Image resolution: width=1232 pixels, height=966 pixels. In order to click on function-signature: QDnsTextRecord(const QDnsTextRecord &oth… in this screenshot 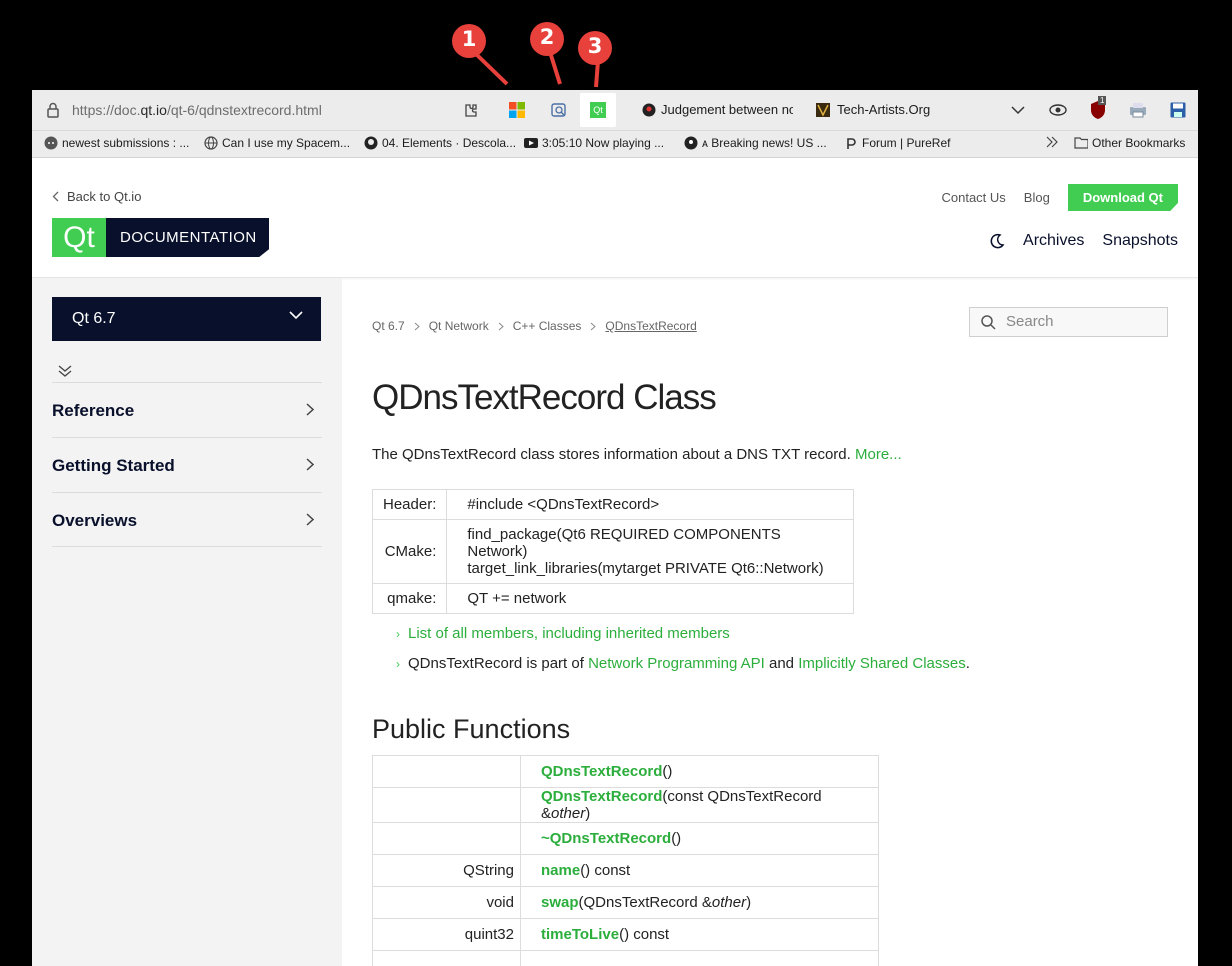, I will do `click(699, 805)`.